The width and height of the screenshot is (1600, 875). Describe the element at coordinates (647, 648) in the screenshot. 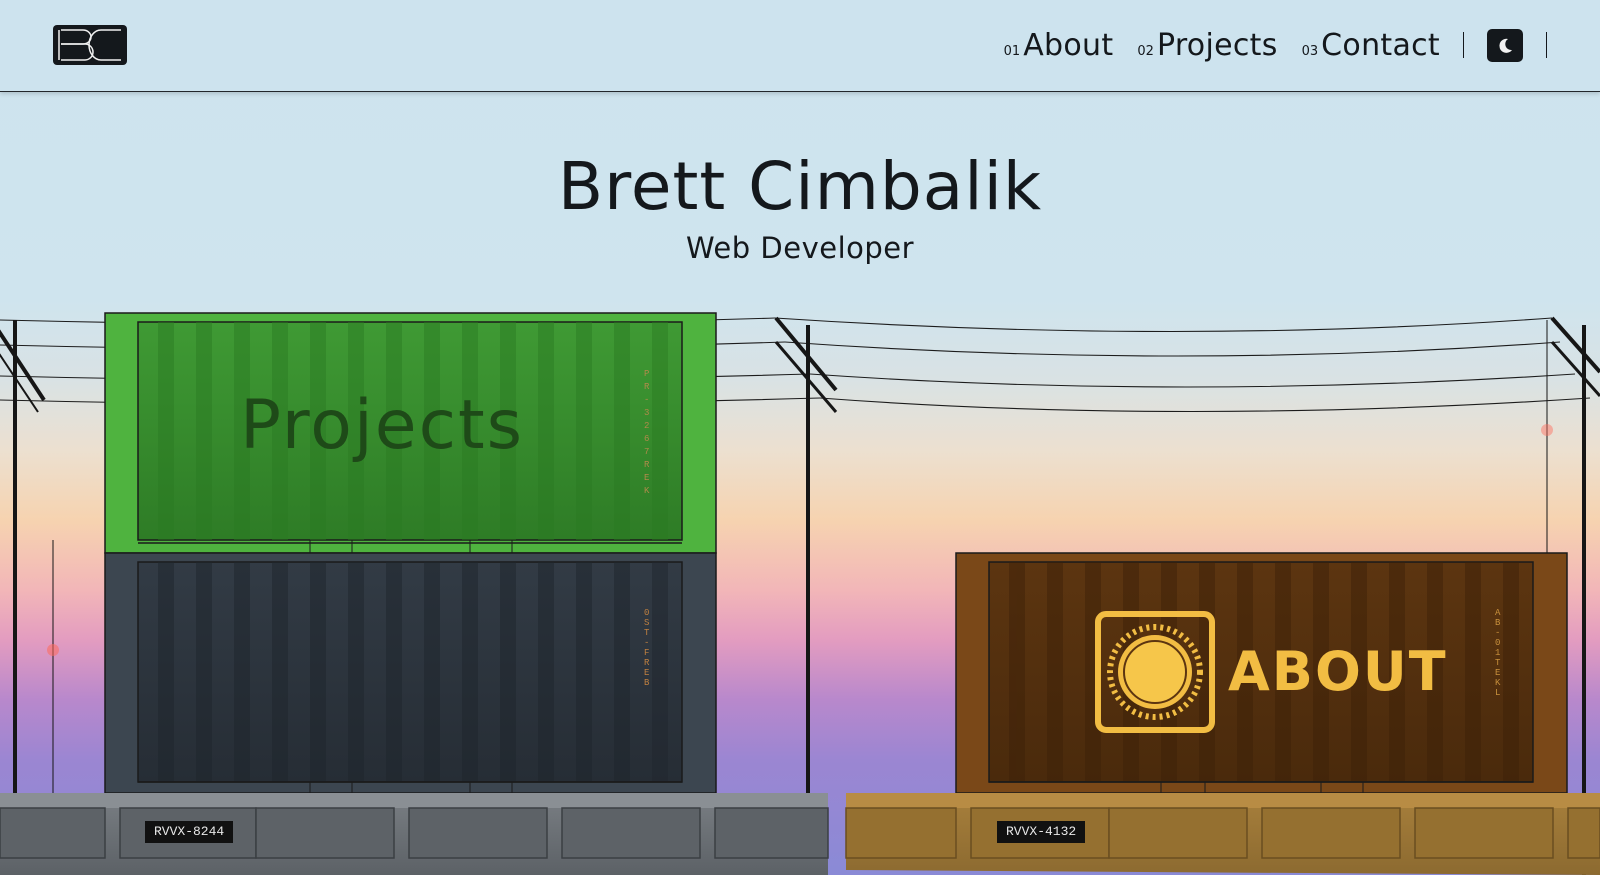

I see `dark-container-code: 0ST-F REB` at that location.